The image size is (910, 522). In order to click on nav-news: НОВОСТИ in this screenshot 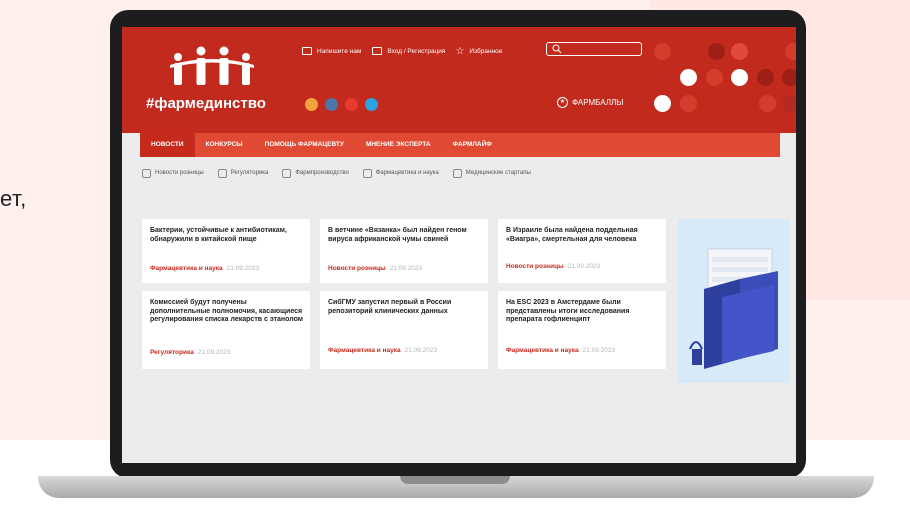, I will do `click(167, 145)`.